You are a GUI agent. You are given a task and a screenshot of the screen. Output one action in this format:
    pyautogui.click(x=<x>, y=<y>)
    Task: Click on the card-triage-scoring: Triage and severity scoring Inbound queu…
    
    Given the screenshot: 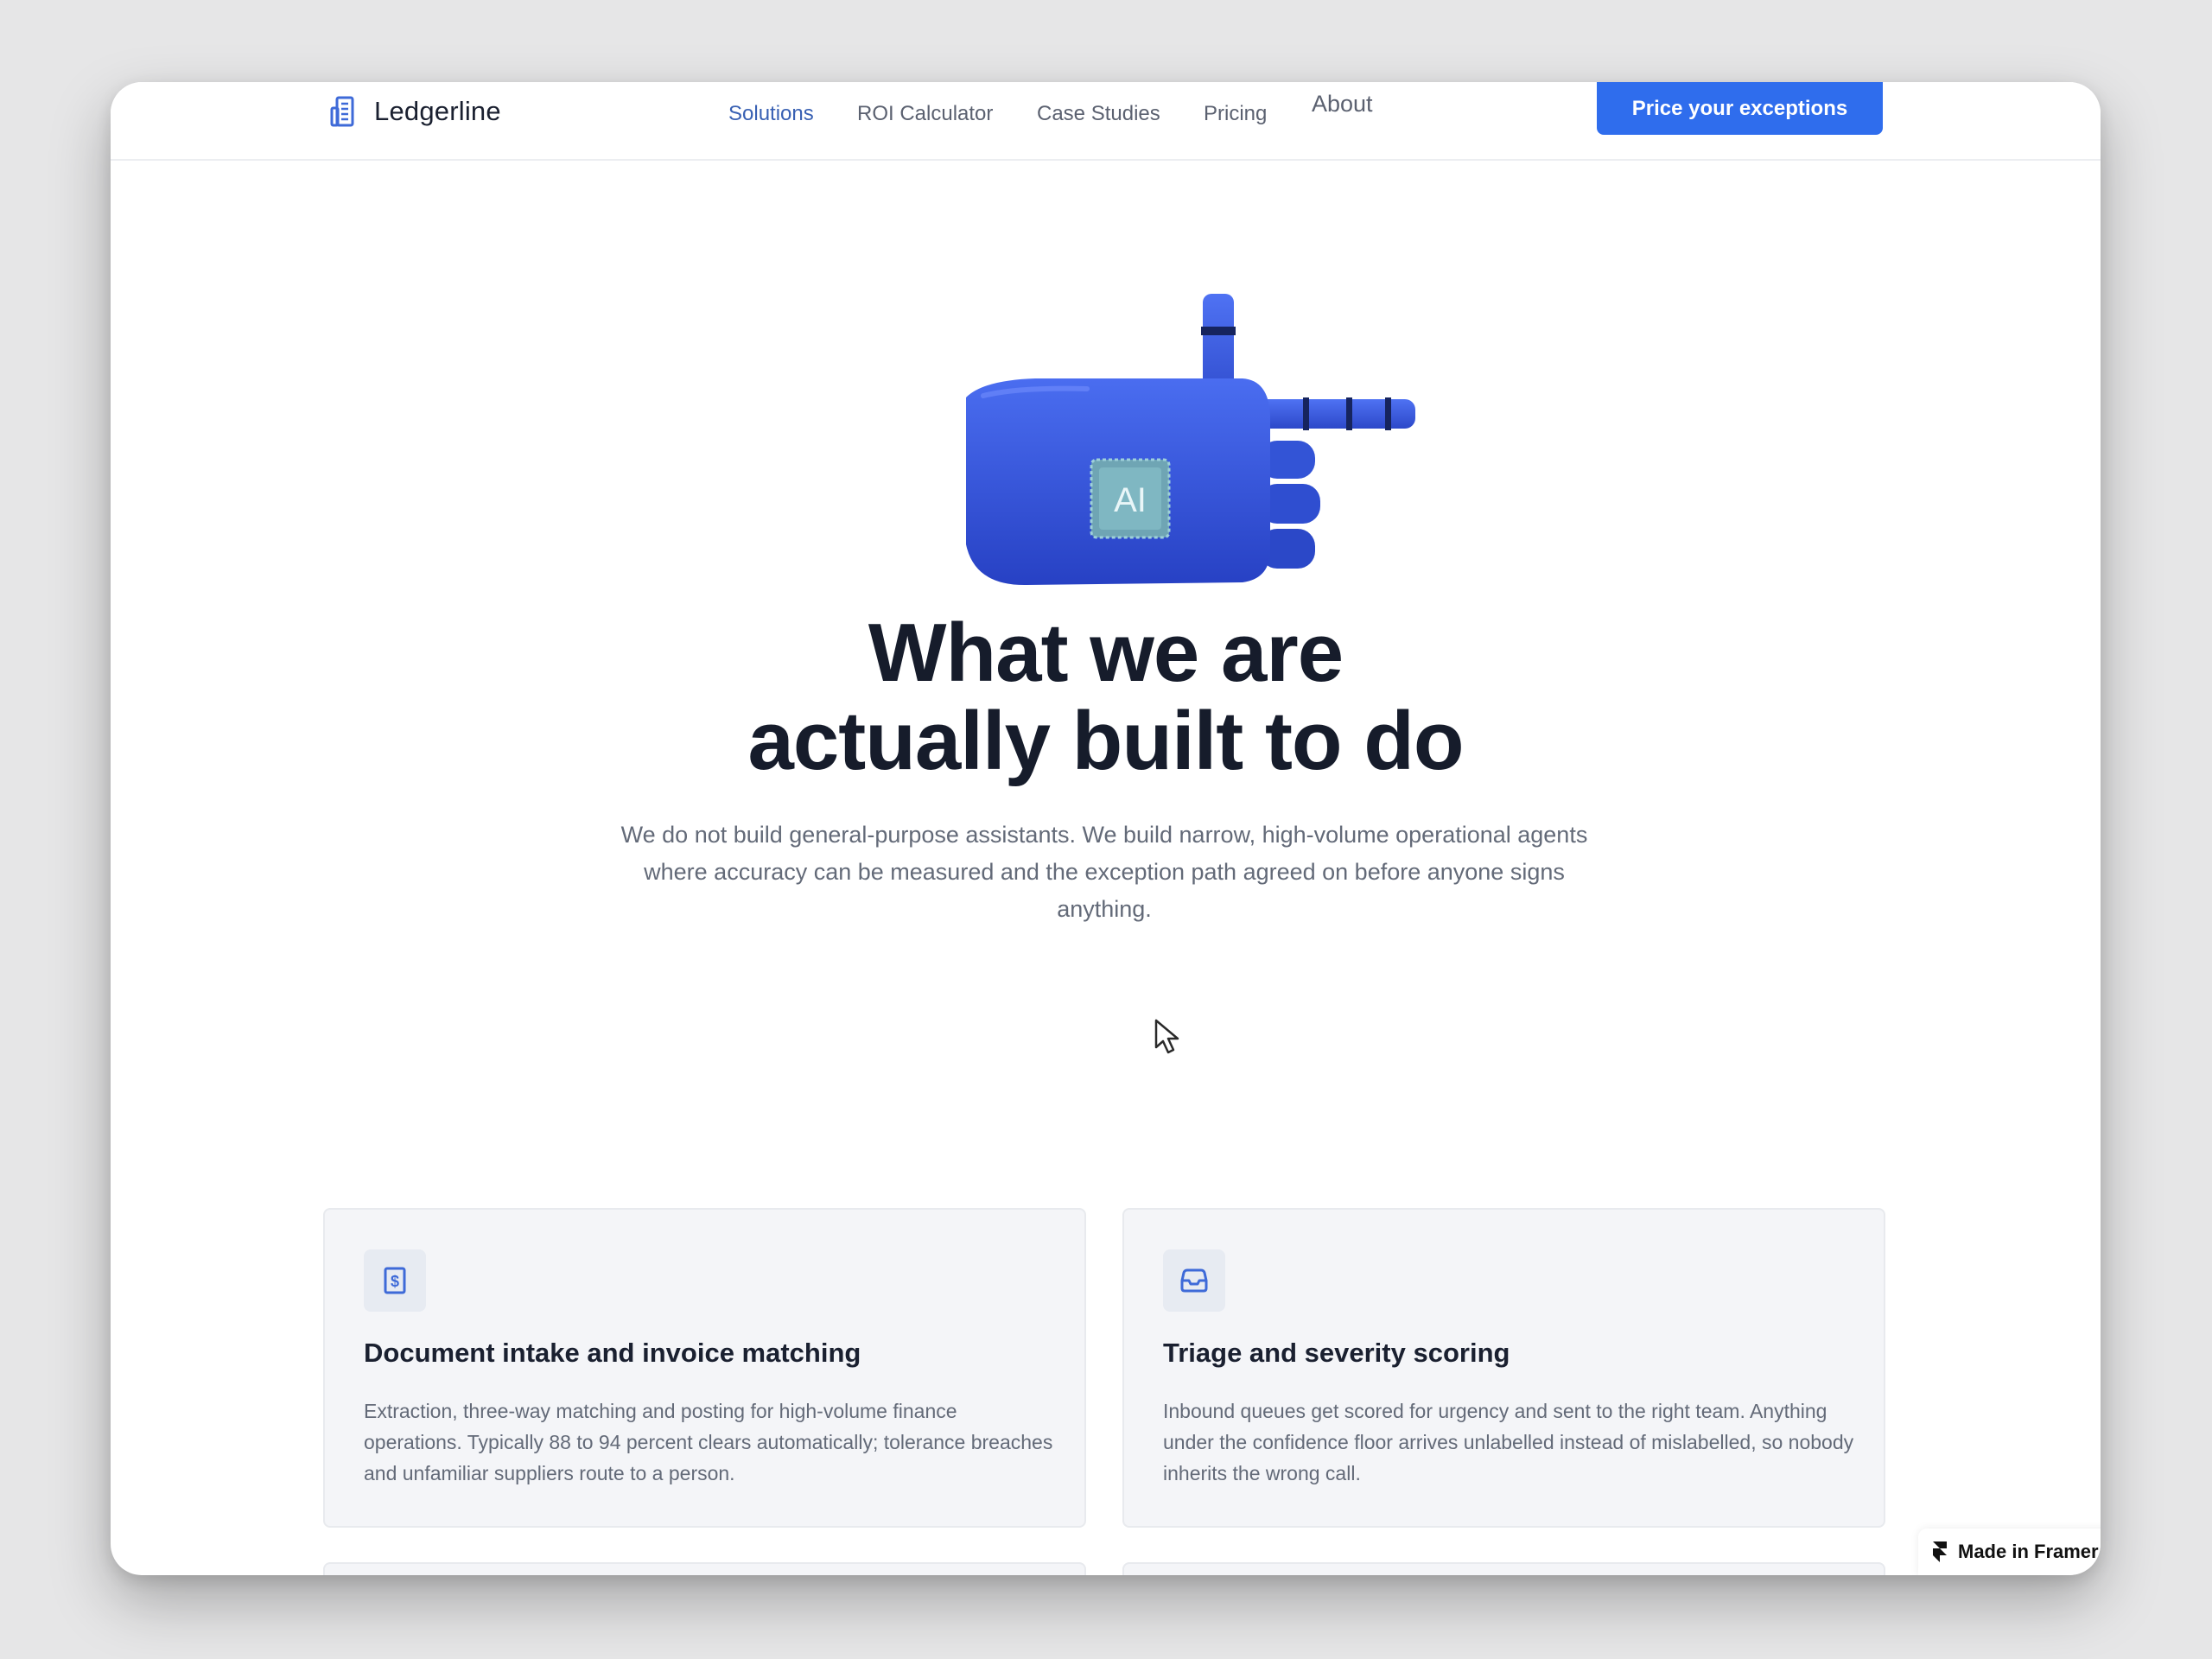 What is the action you would take?
    pyautogui.click(x=1503, y=1368)
    